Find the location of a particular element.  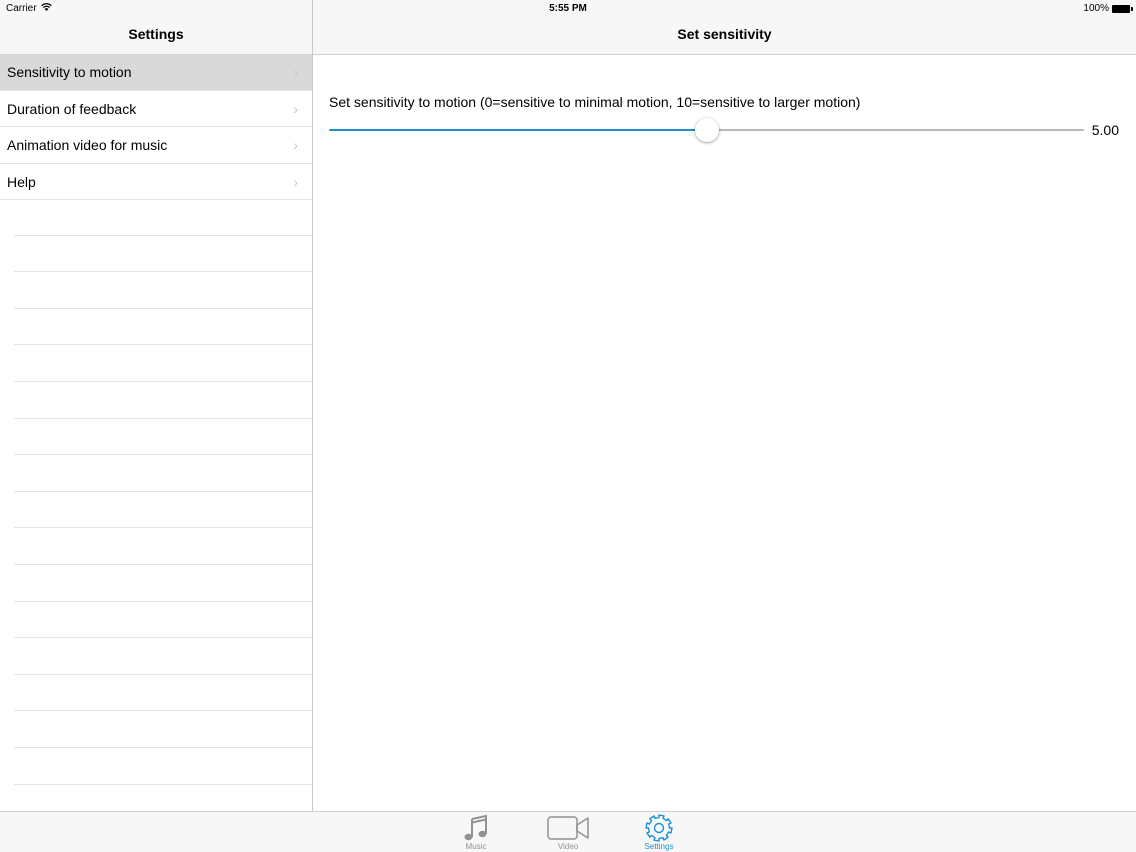

detail-title: Set sensitivity is located at coordinates (724, 34).